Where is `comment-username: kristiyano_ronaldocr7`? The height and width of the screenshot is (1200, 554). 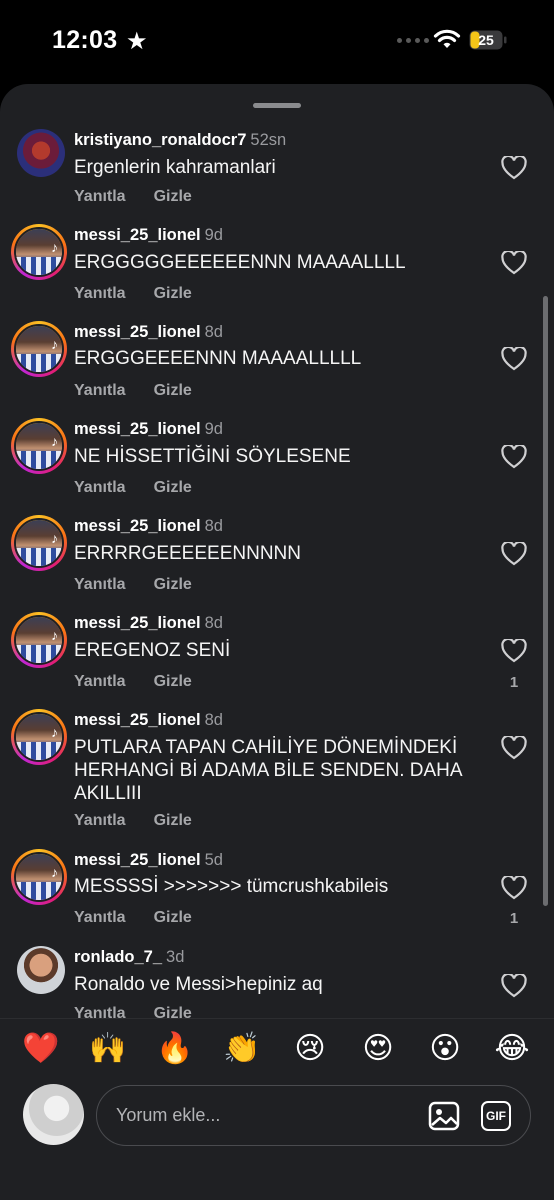 comment-username: kristiyano_ronaldocr7 is located at coordinates (160, 140).